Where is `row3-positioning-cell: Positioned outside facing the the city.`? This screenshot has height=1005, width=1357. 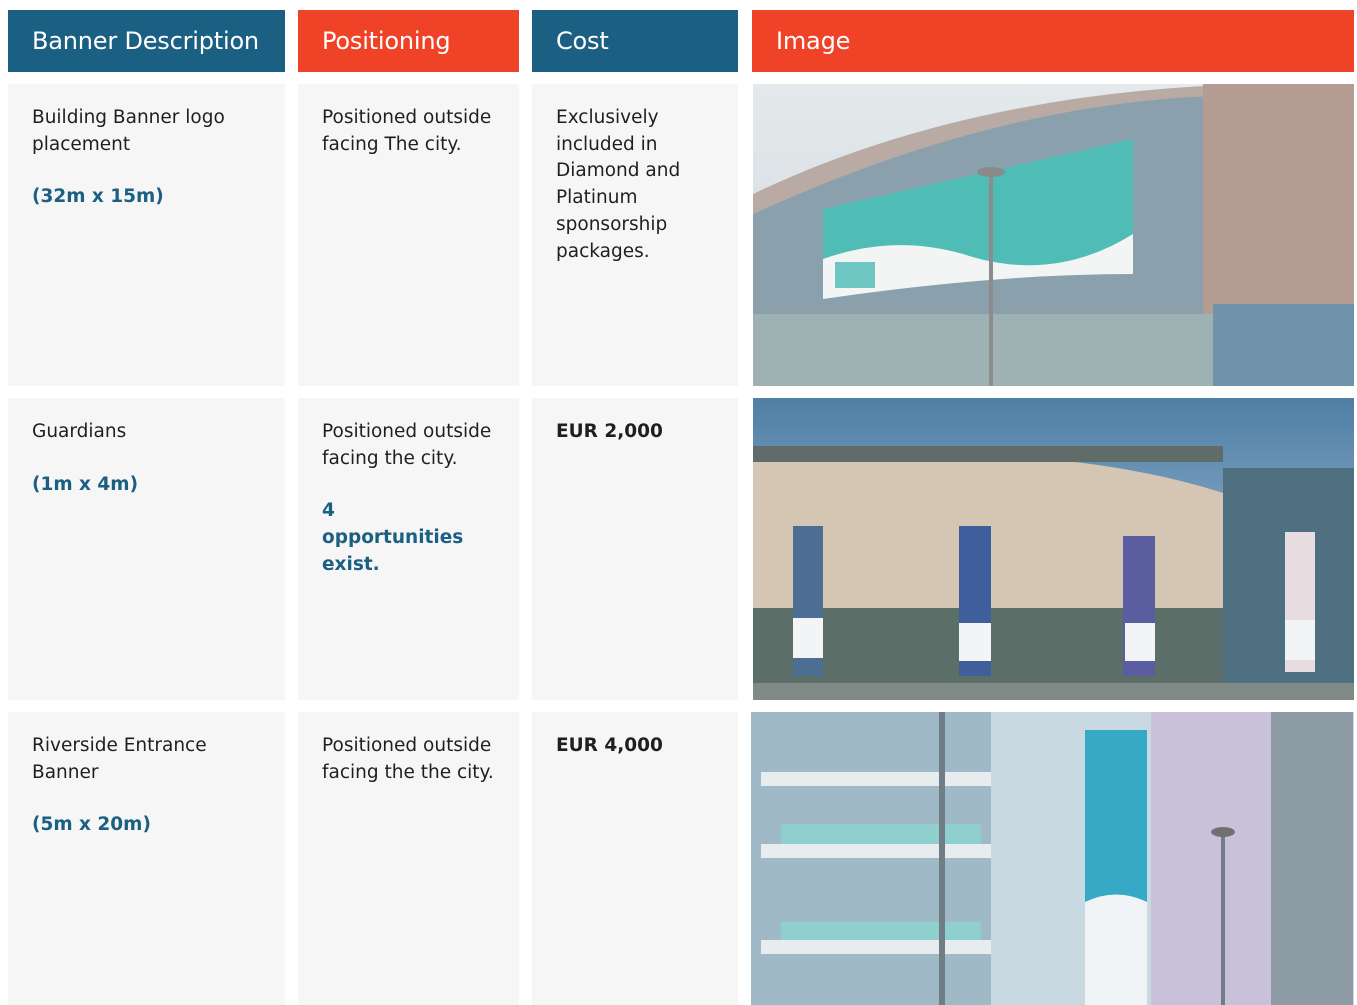 row3-positioning-cell: Positioned outside facing the the city. is located at coordinates (408, 858).